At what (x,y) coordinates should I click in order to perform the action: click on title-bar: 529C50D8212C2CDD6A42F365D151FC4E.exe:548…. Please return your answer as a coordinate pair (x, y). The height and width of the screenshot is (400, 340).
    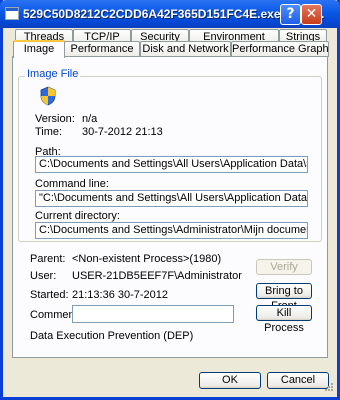
    Looking at the image, I should click on (170, 14).